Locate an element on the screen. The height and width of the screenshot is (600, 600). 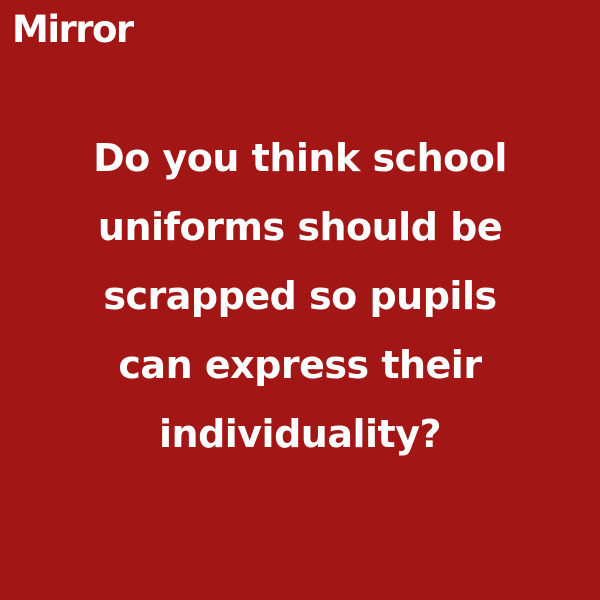
question-line: scrapped so pupils is located at coordinates (300, 296).